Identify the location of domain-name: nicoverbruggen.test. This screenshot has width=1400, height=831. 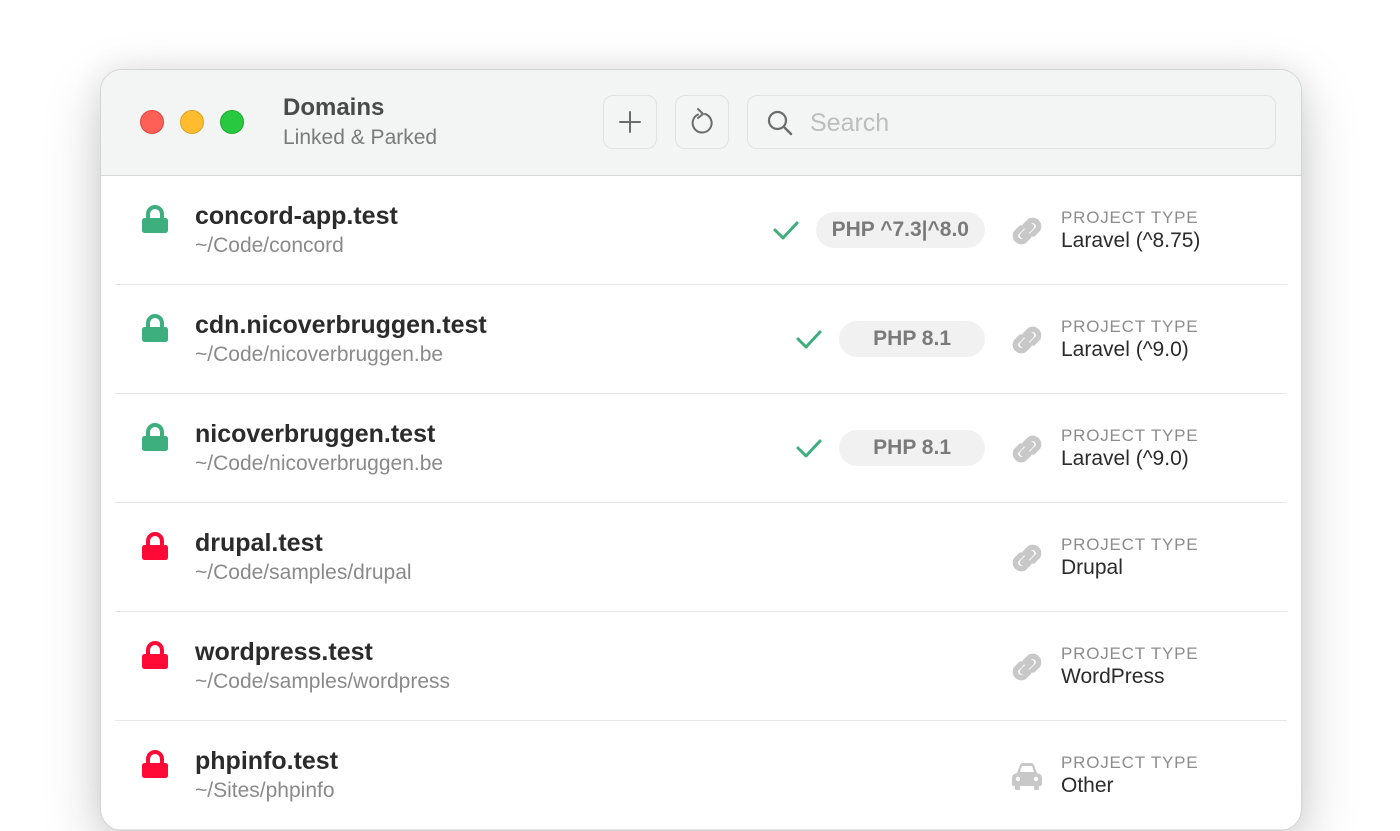
(315, 434).